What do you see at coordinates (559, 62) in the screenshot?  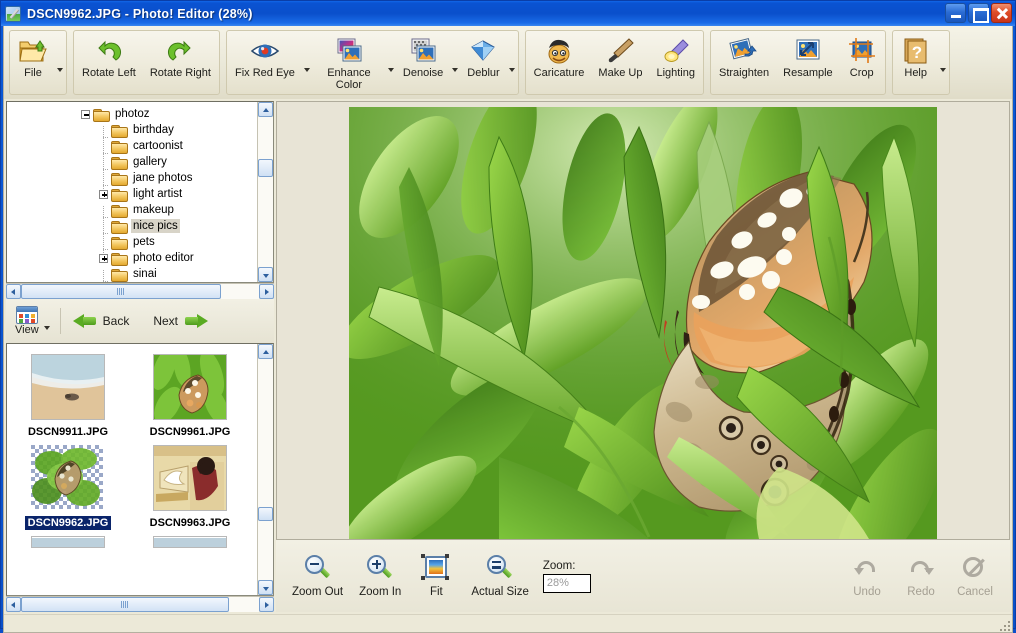 I see `caricature-button: Caricature` at bounding box center [559, 62].